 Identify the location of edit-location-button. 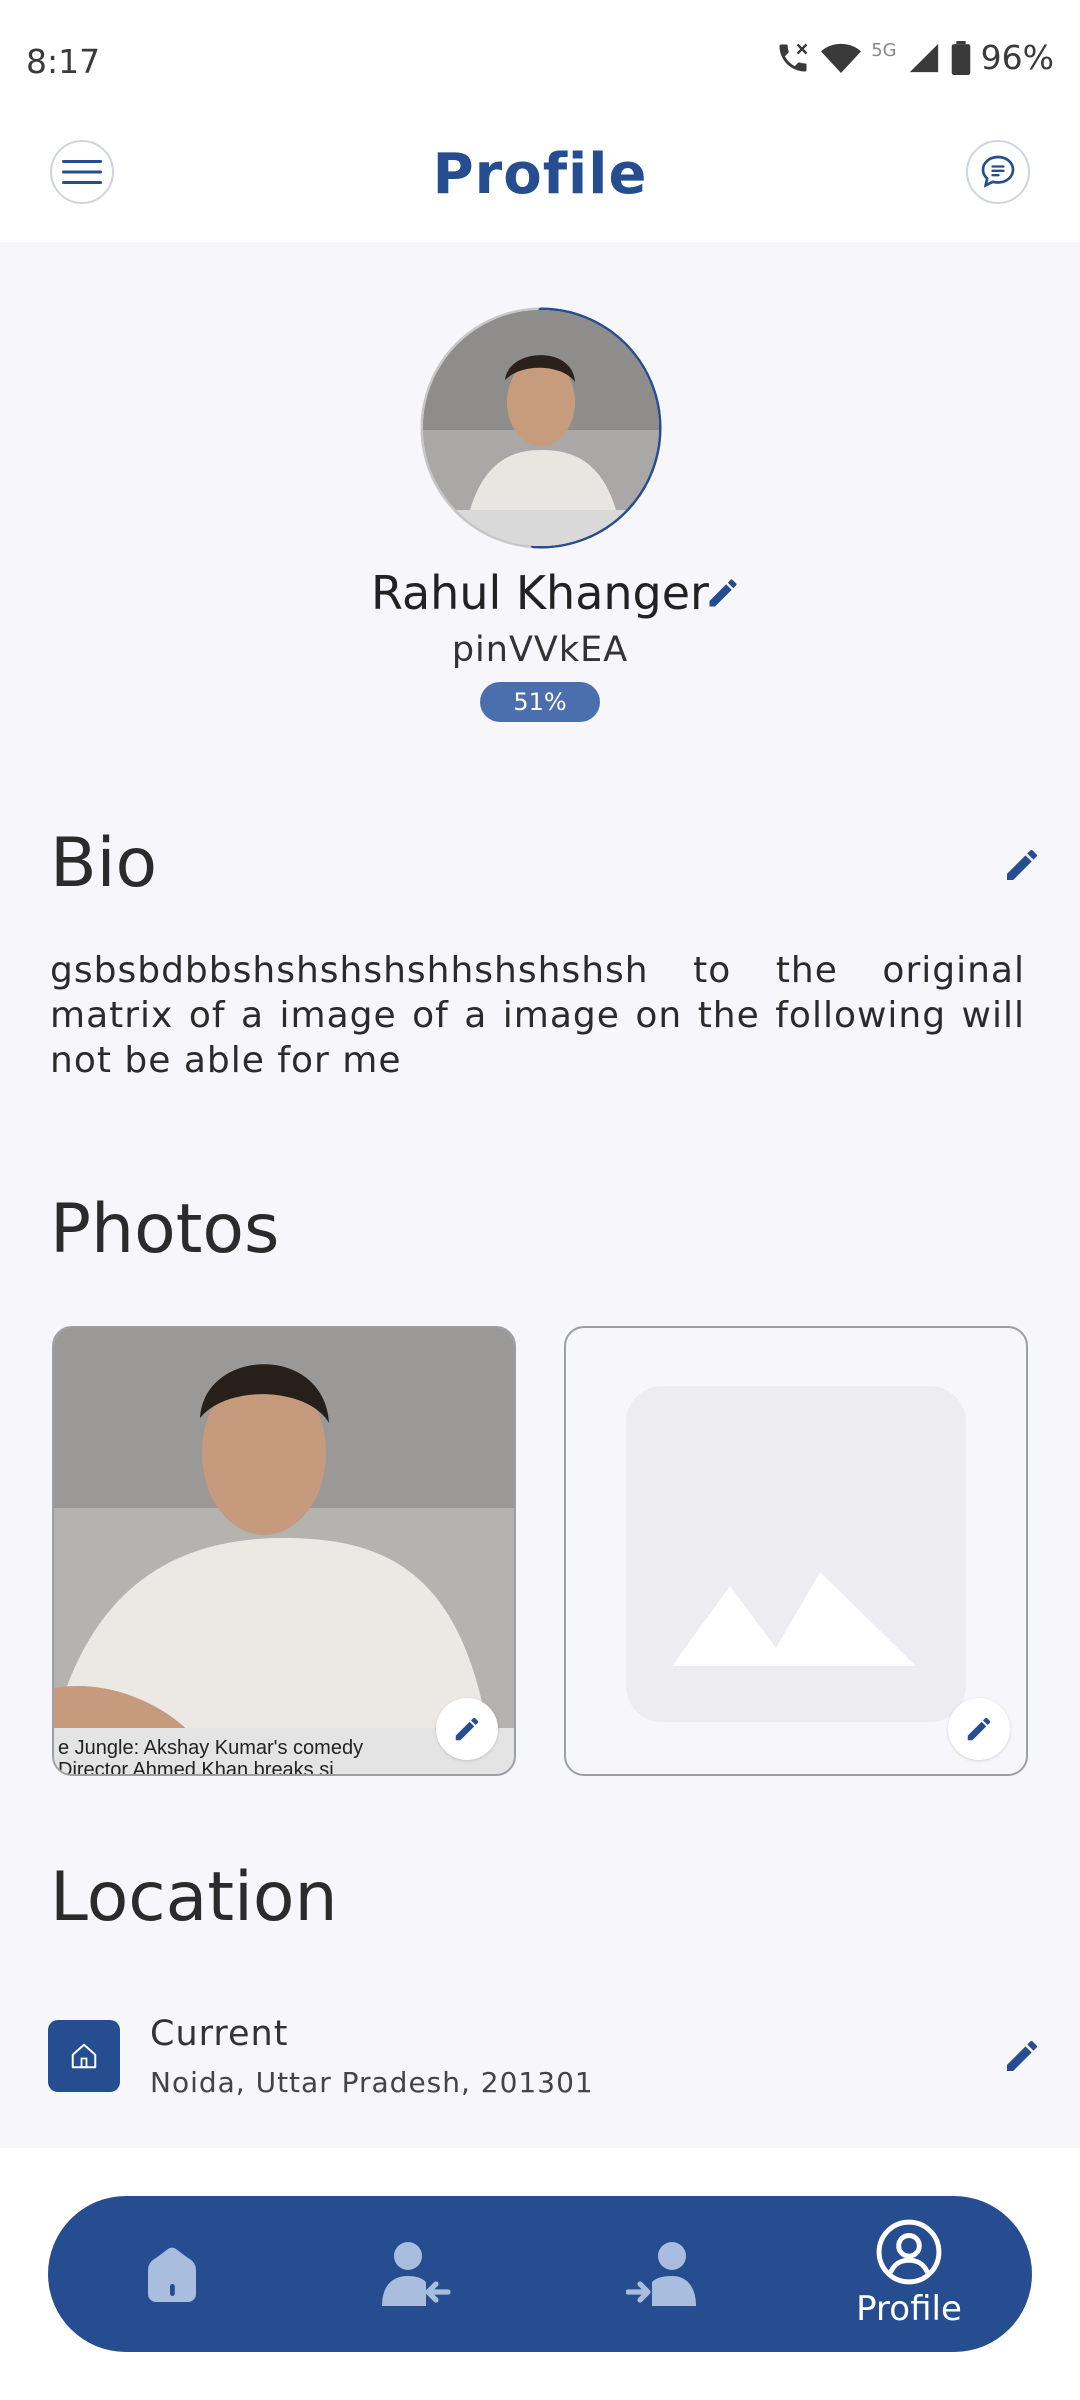
(1022, 2058).